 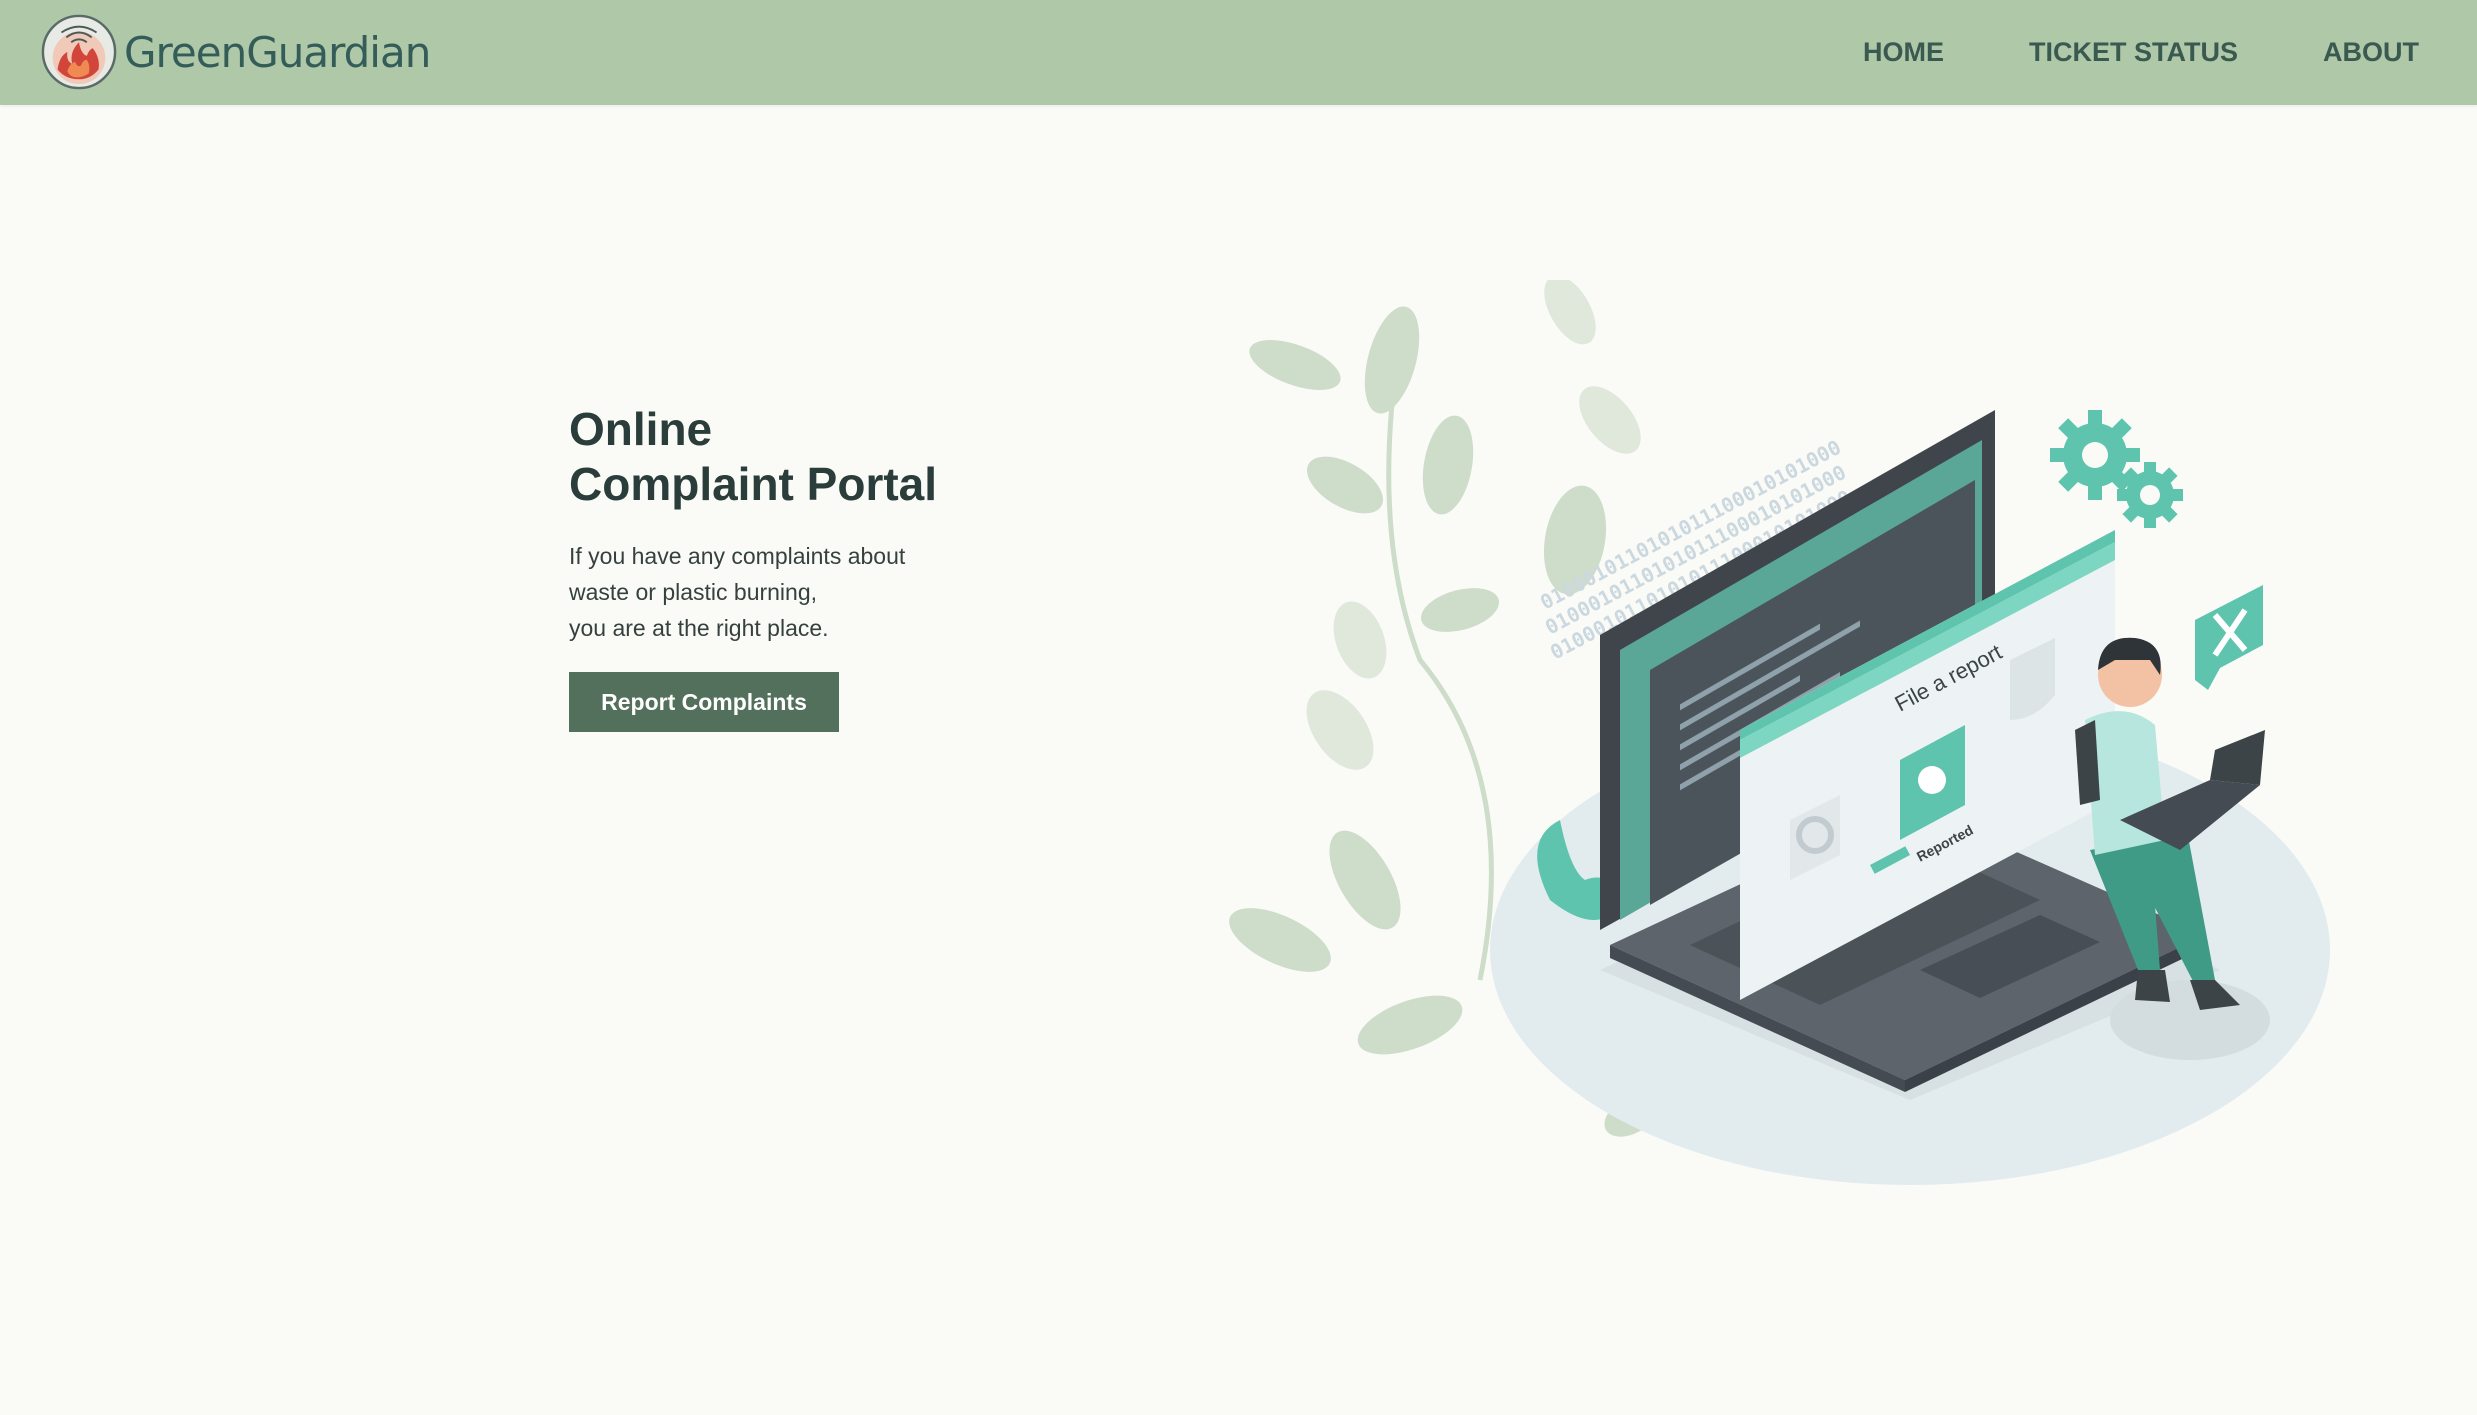 What do you see at coordinates (1903, 52) in the screenshot?
I see `nav-home: HOME` at bounding box center [1903, 52].